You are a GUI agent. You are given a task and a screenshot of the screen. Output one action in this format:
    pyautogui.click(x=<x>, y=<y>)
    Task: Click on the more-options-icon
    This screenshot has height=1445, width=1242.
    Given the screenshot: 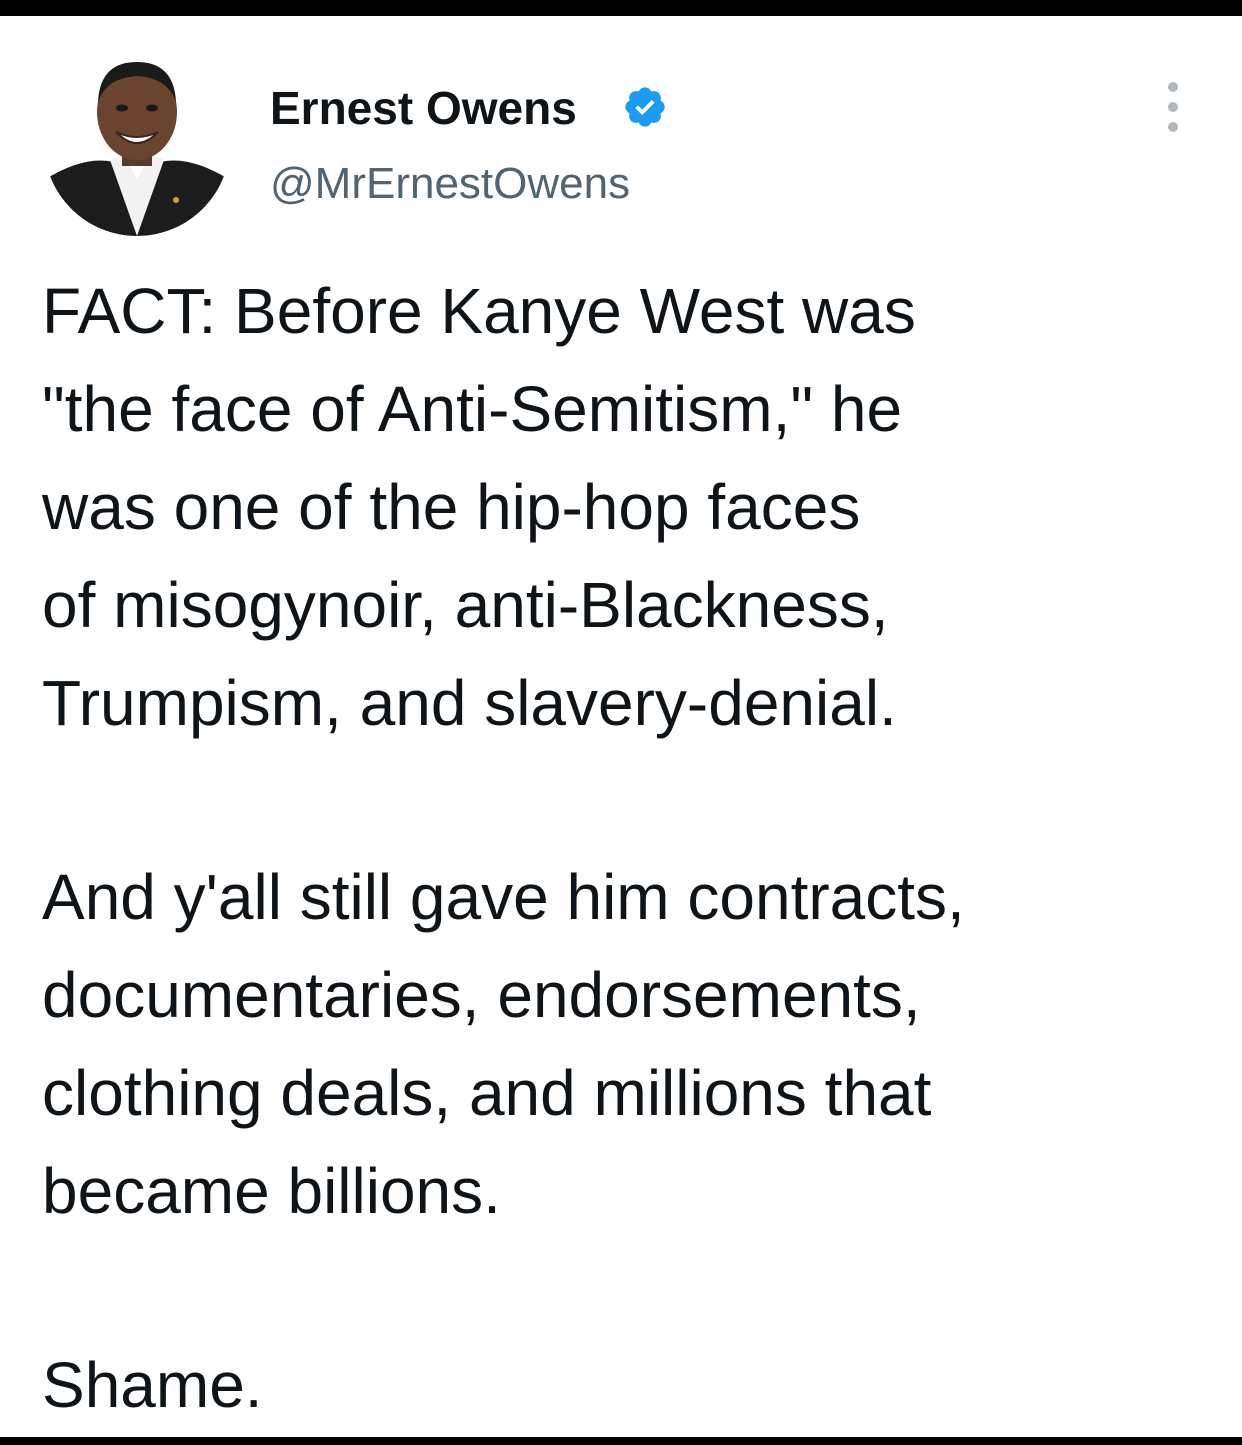 What is the action you would take?
    pyautogui.click(x=1173, y=107)
    